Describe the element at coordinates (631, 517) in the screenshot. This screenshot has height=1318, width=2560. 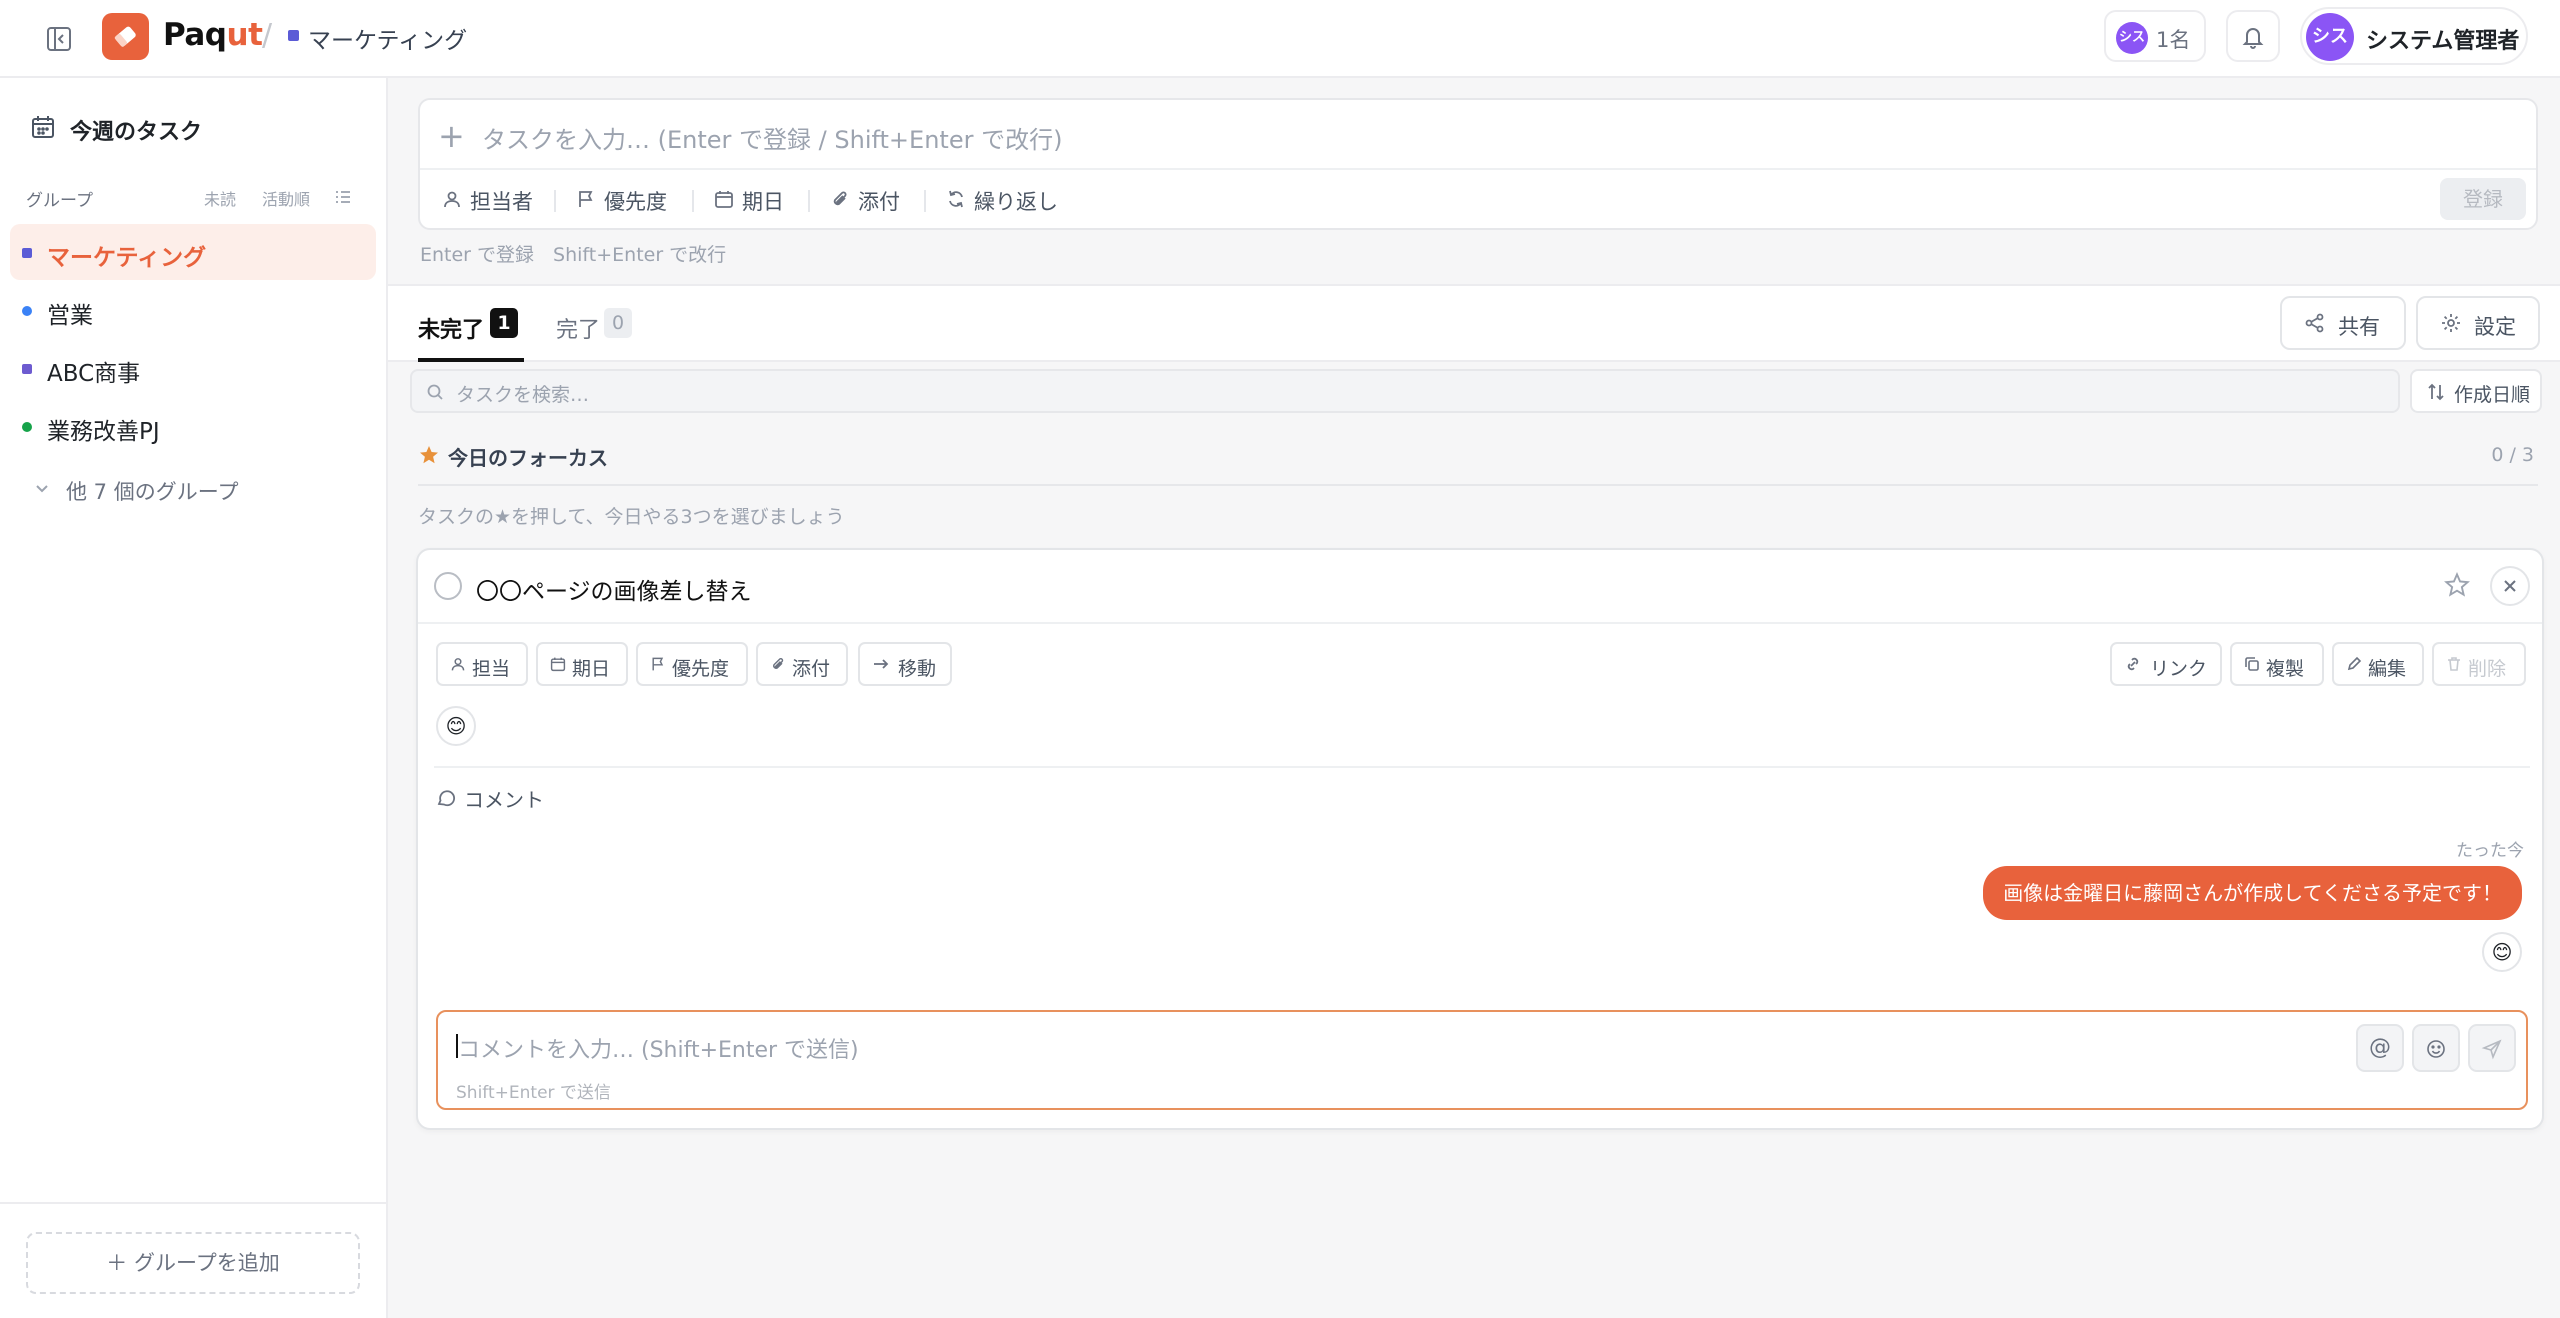
I see `focus-hint: タスクの★を押して、今日やる3つを選びましょう` at that location.